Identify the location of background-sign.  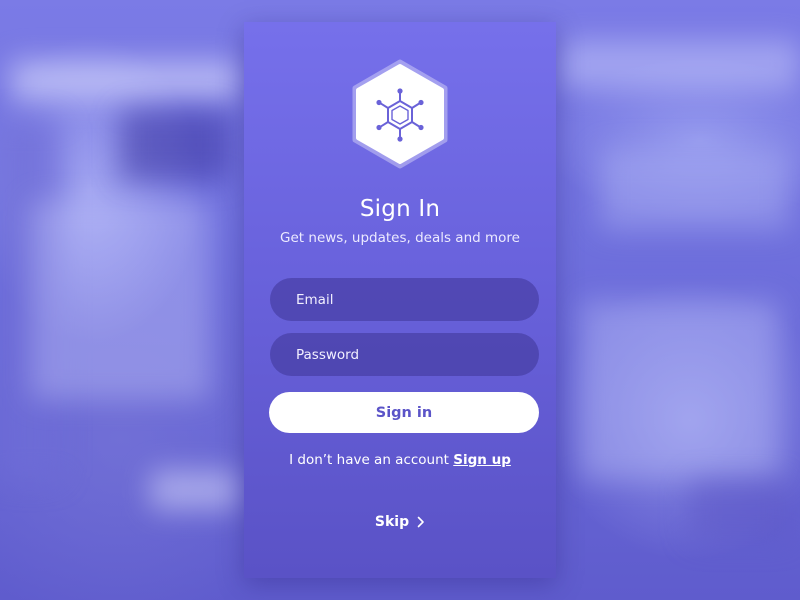
(175, 145).